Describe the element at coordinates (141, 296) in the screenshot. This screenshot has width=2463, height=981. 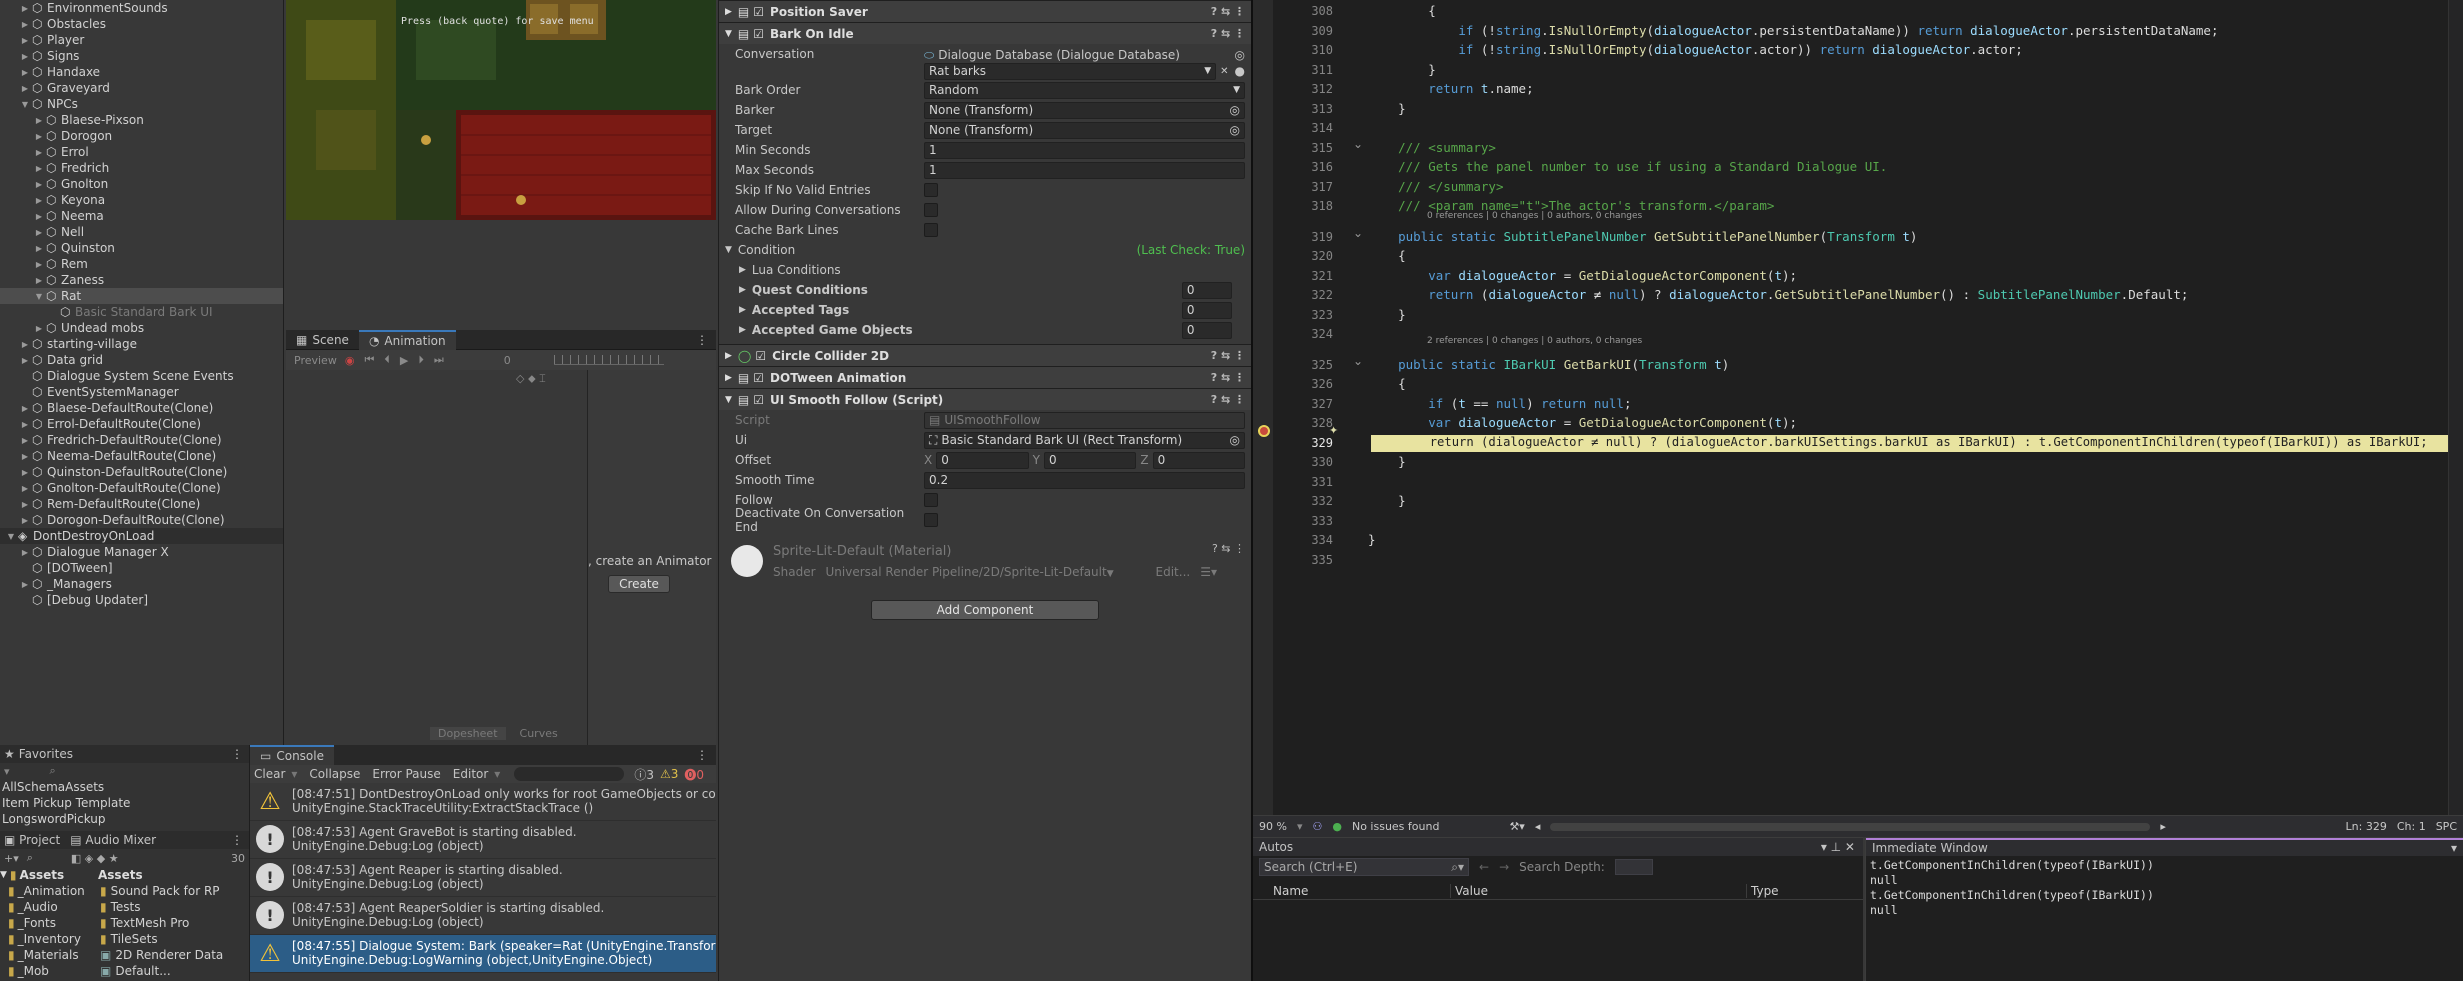
I see `hierarchy-item: ▼ ⬡ Rat` at that location.